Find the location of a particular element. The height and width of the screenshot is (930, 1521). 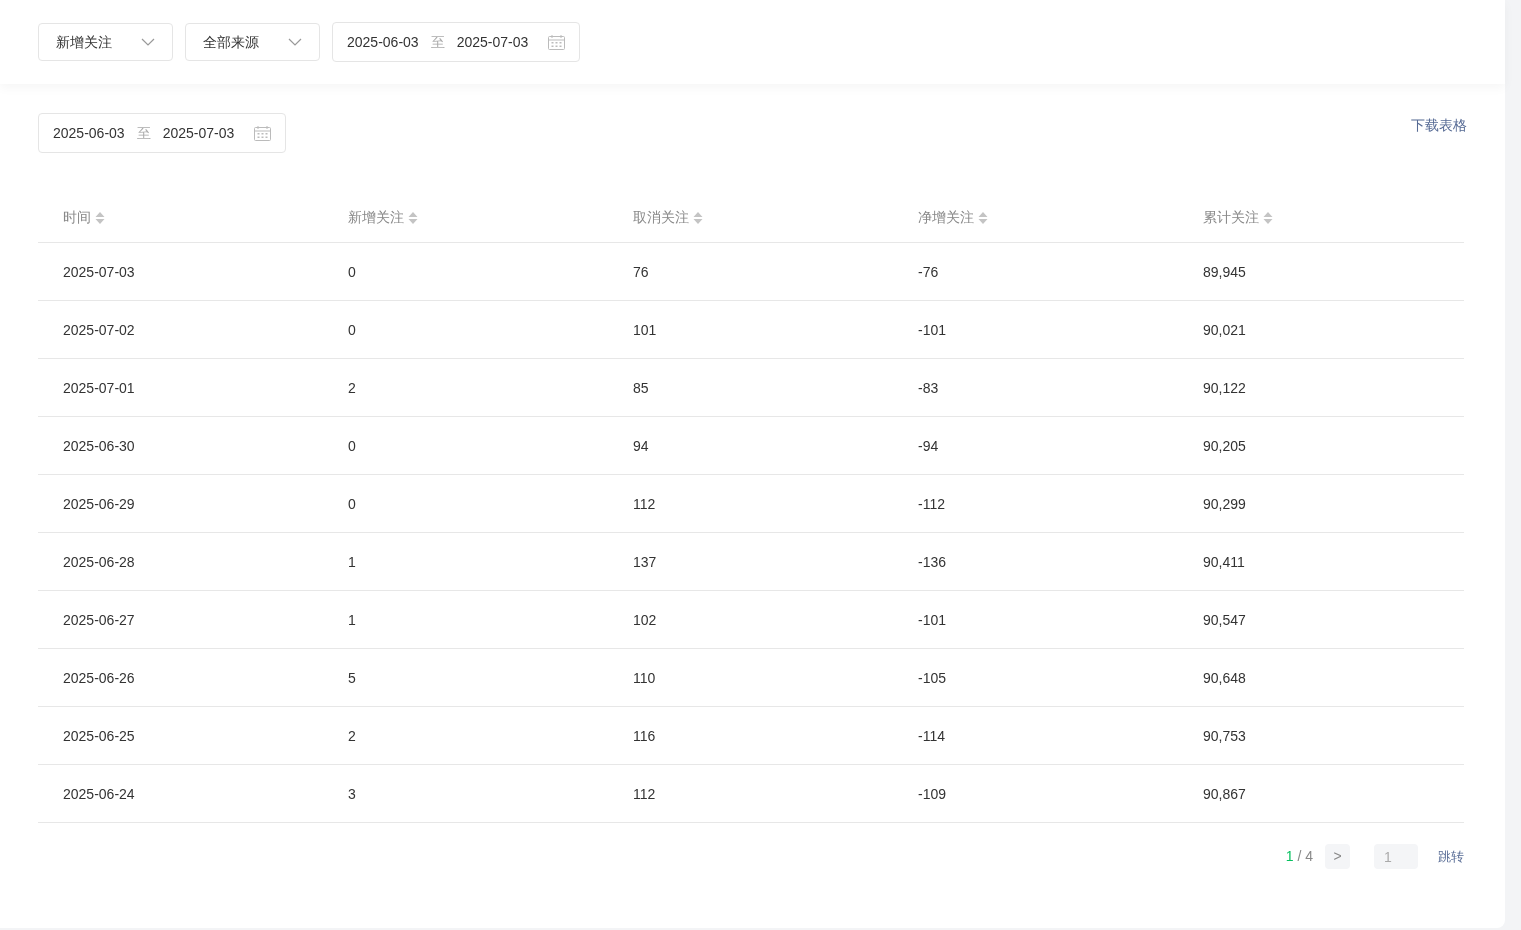

table-cell: 94 is located at coordinates (641, 445).